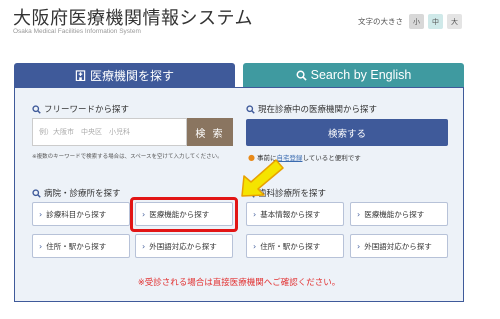  What do you see at coordinates (295, 246) in the screenshot?
I see `dental-by-address-button: › 住所・駅から探す` at bounding box center [295, 246].